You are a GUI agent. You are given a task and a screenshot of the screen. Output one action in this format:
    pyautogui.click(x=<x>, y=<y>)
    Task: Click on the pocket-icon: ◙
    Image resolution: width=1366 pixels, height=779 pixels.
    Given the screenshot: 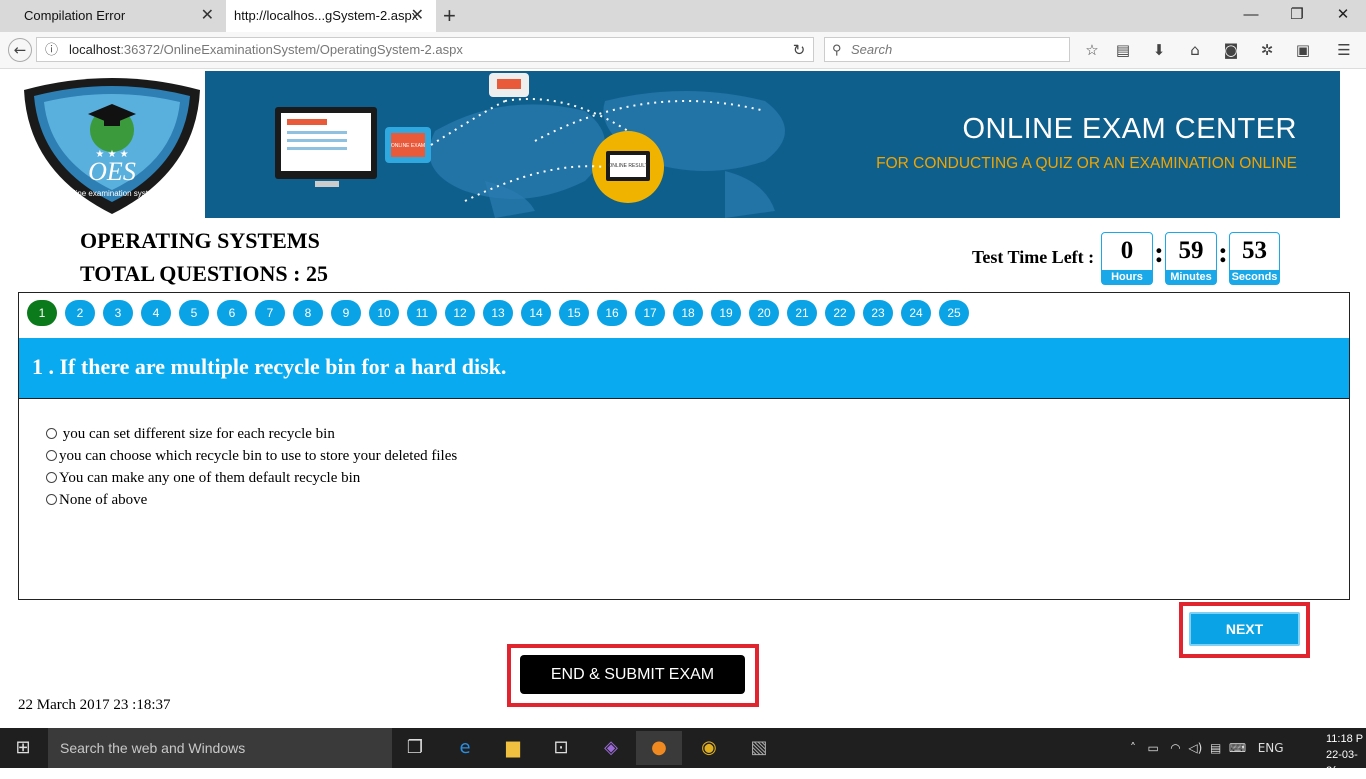 What is the action you would take?
    pyautogui.click(x=1231, y=50)
    